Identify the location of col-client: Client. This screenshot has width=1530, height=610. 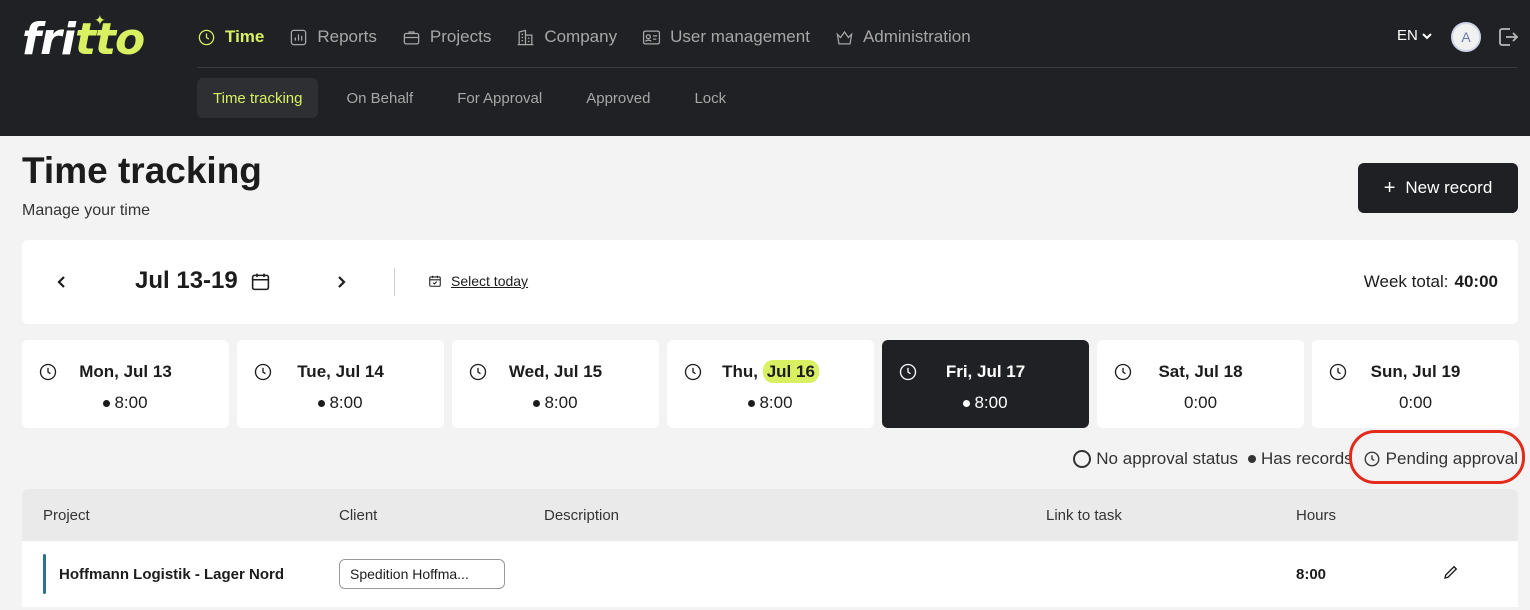
(358, 515).